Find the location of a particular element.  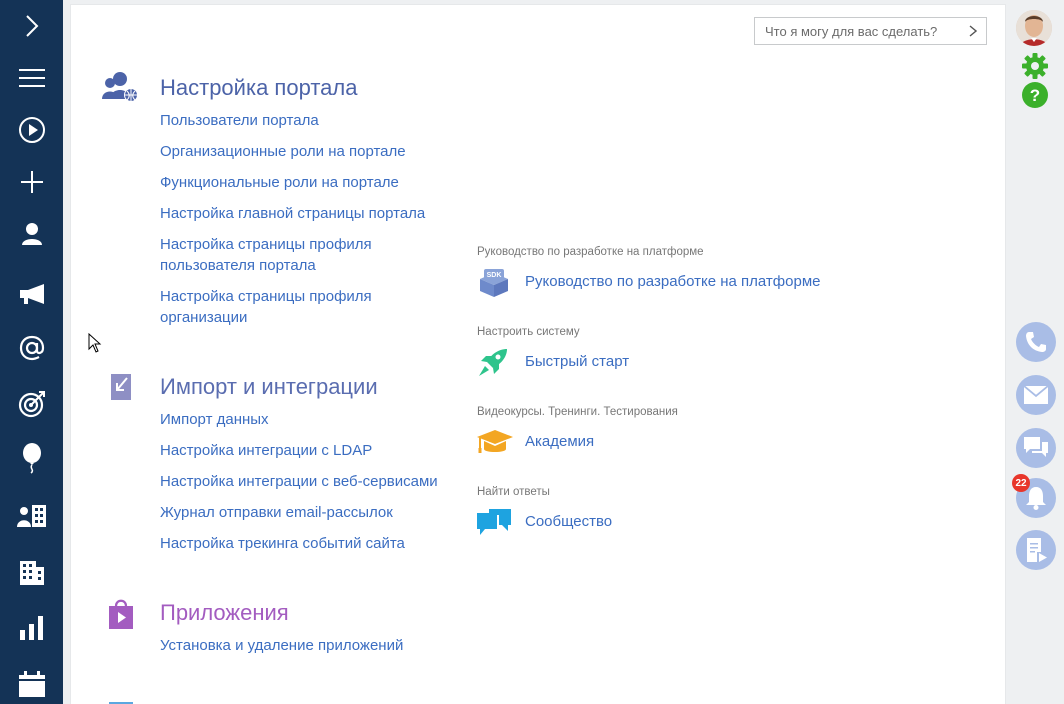

link-data-import: Импорт данных is located at coordinates (315, 419).